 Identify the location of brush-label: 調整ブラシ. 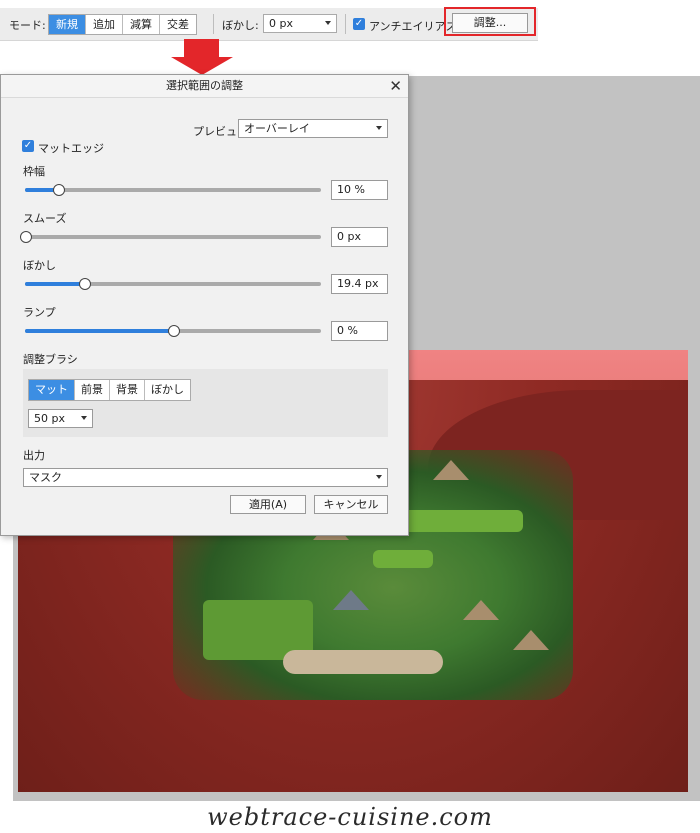
(50, 359).